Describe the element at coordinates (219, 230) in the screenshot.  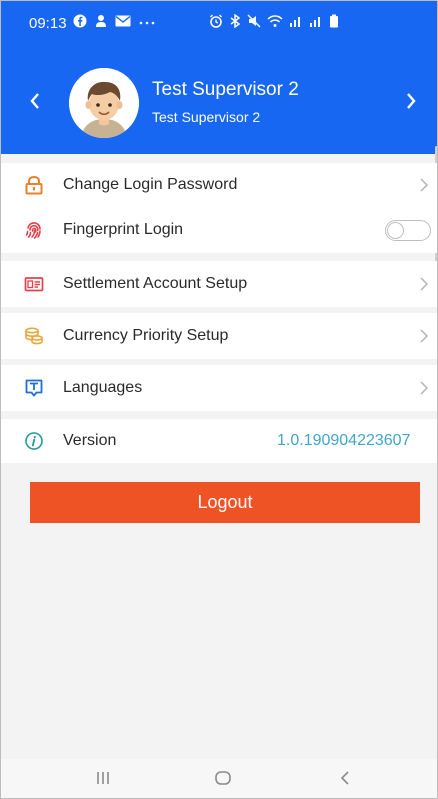
I see `menu-item-fingerprint-login: Fingerprint Login` at that location.